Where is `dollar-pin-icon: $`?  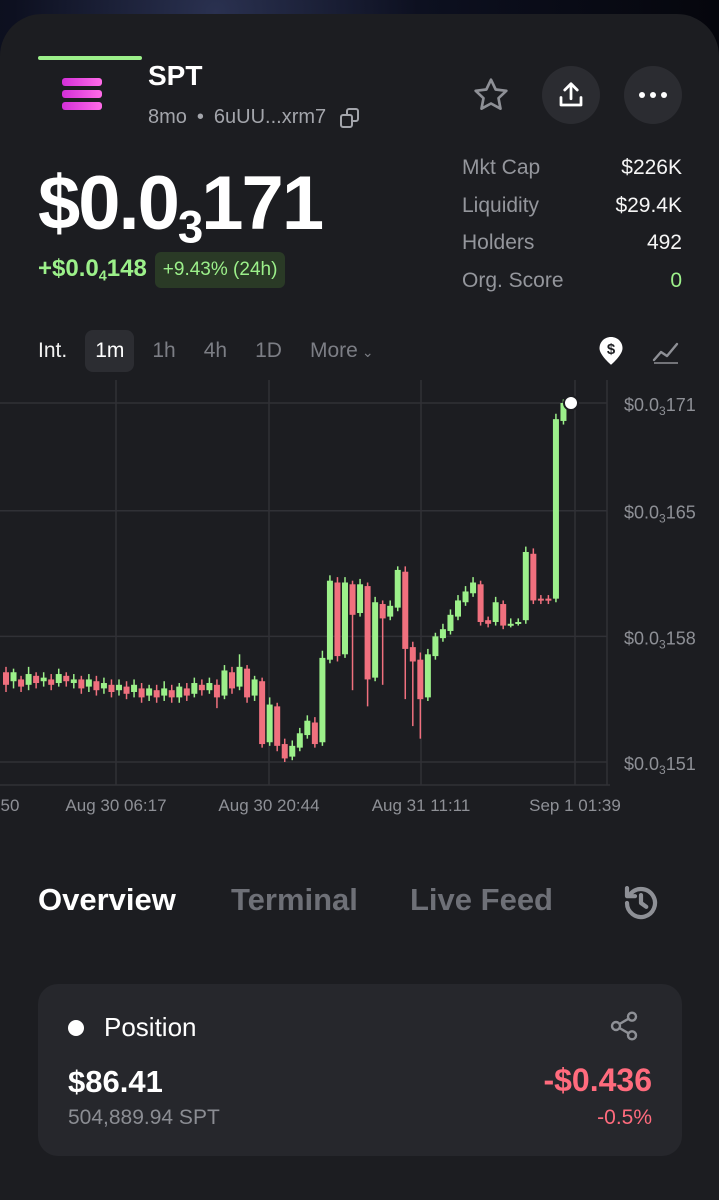
dollar-pin-icon: $ is located at coordinates (611, 351).